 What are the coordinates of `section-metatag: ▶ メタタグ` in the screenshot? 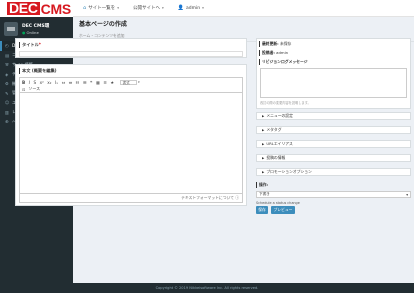 It's located at (333, 130).